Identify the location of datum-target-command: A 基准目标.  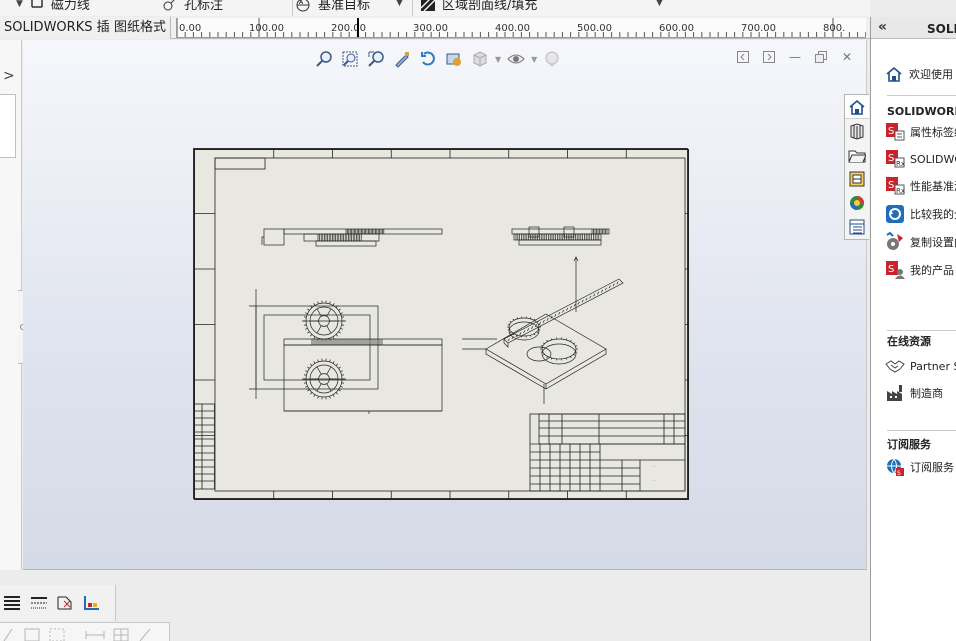
(333, 6).